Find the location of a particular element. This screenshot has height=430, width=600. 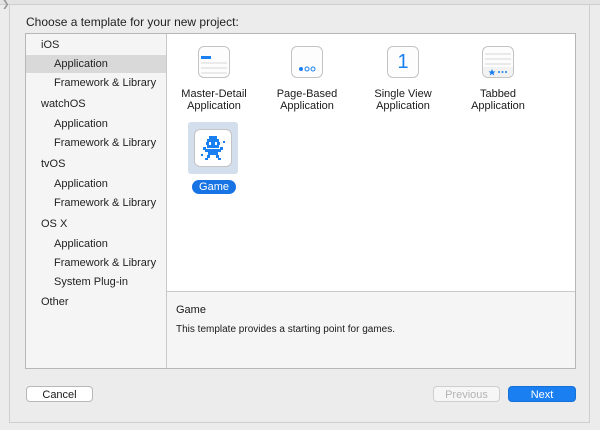

template-page-based: Page-Based Application is located at coordinates (307, 79).